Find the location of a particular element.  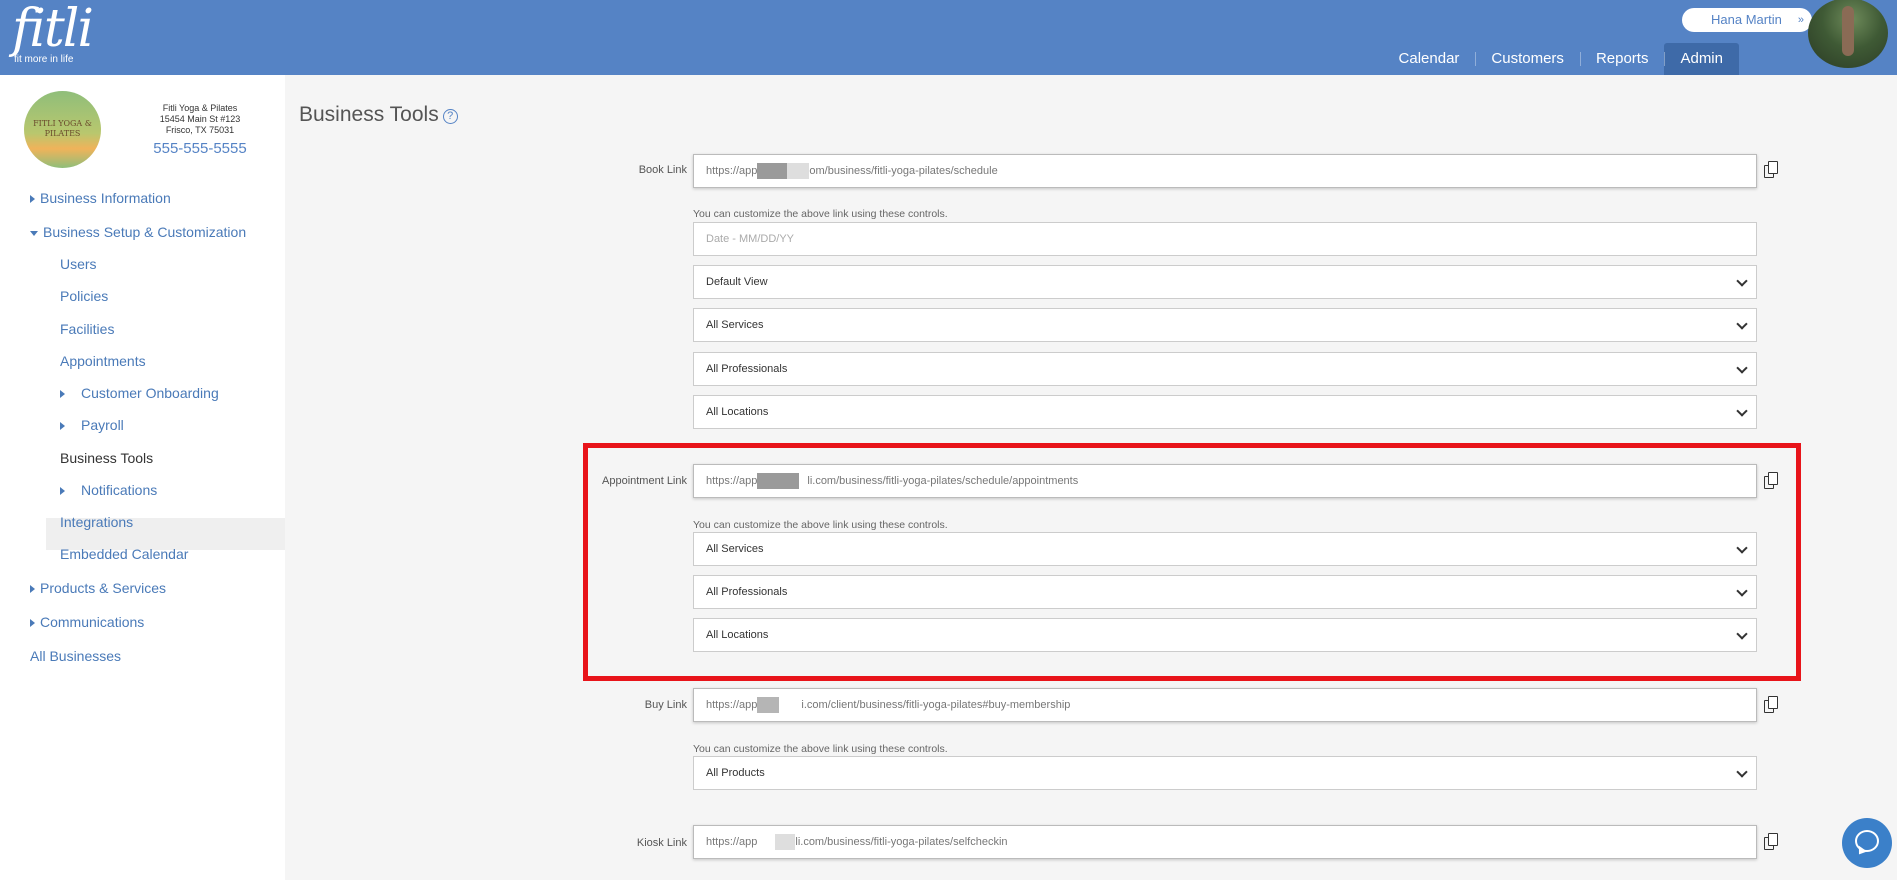

appointment-services-select: All Services is located at coordinates (1225, 549).